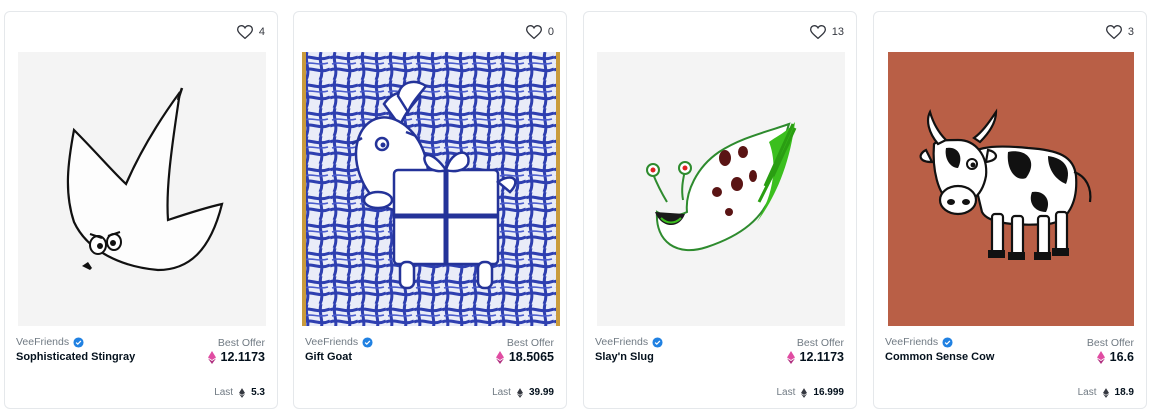  I want to click on nft-name: Slay'n Slug, so click(624, 357).